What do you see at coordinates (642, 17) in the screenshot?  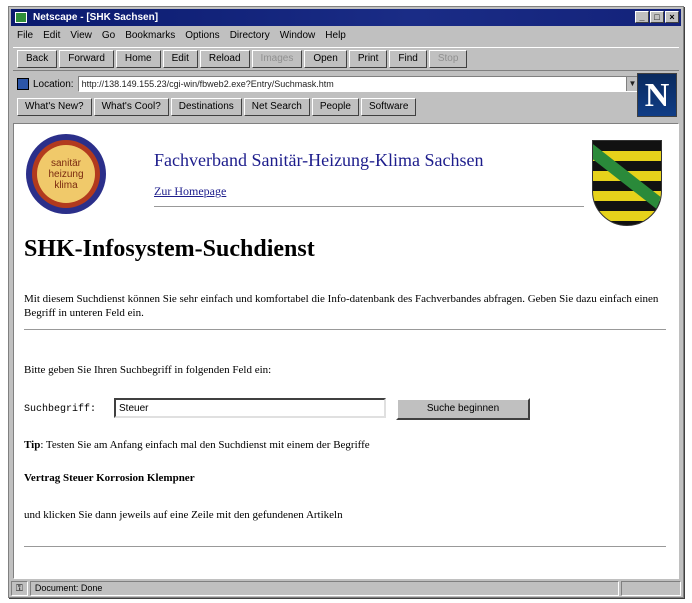 I see `minimize-button: _` at bounding box center [642, 17].